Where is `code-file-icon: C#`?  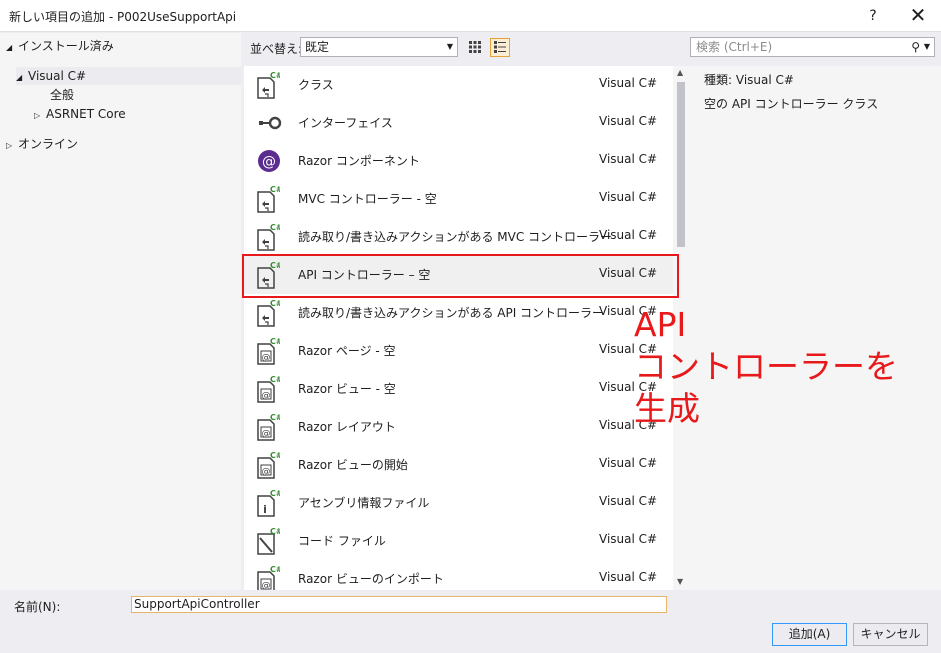
code-file-icon: C# is located at coordinates (269, 541).